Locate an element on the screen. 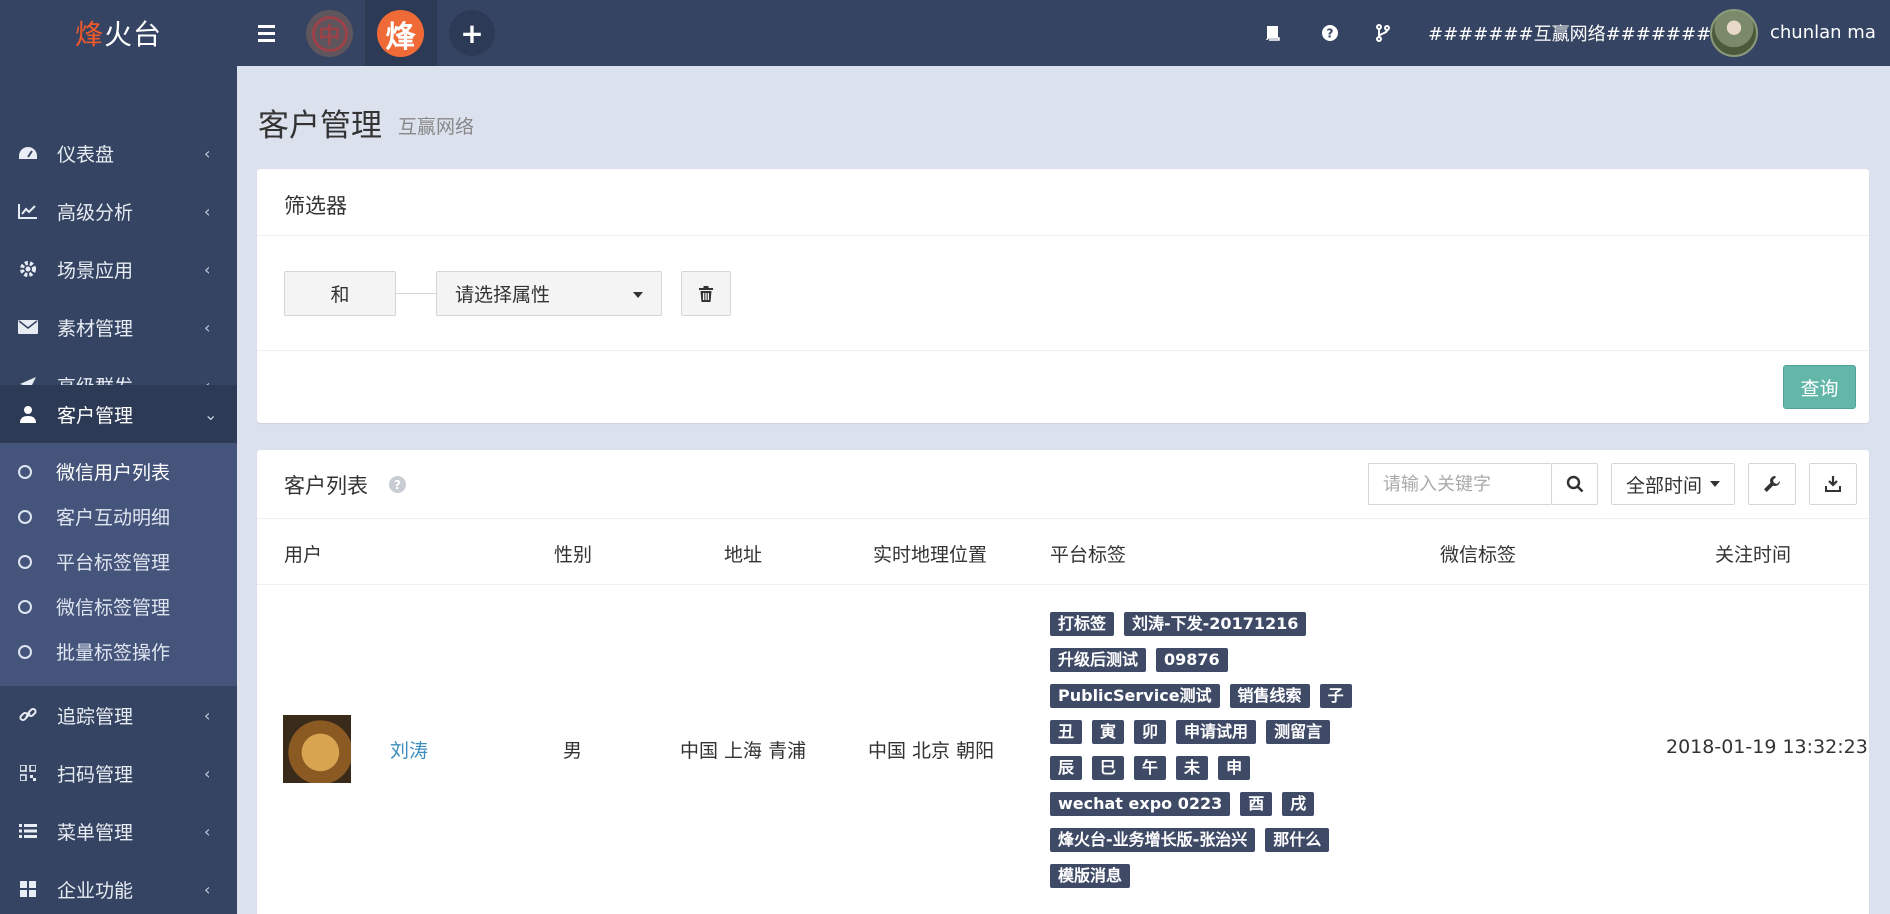 The image size is (1890, 914). export-button is located at coordinates (1833, 484).